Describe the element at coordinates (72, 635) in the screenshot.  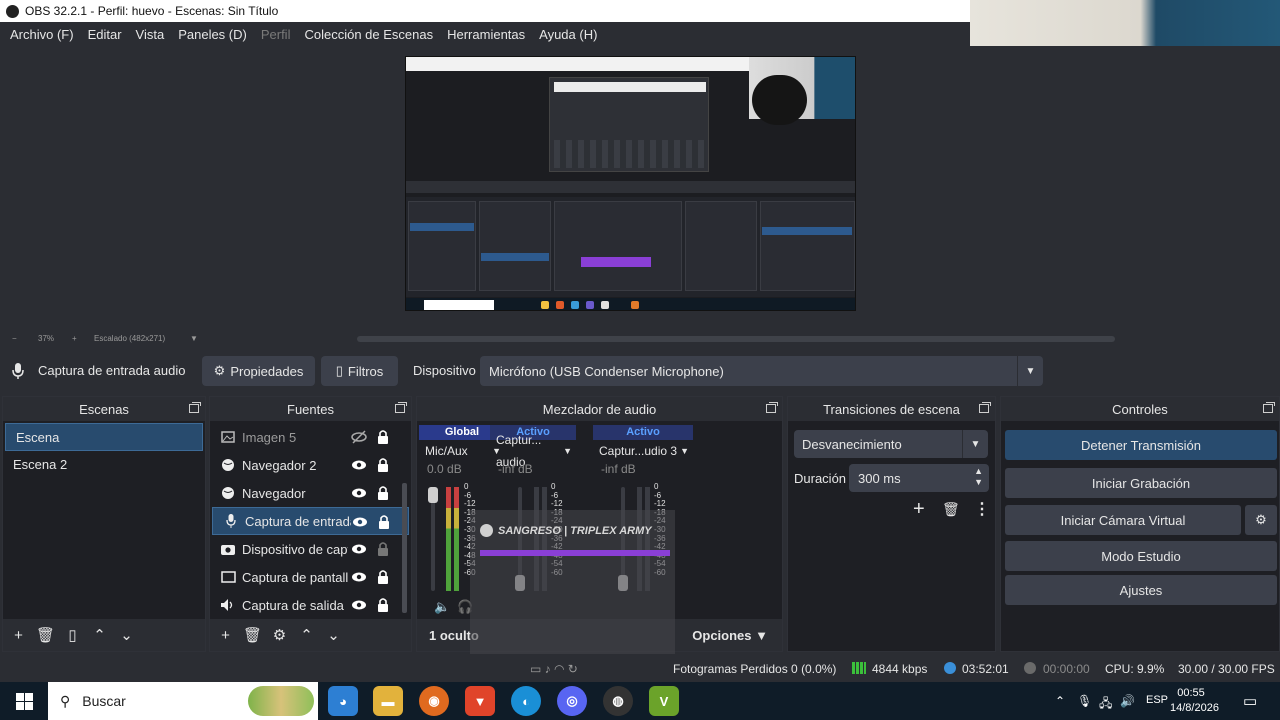
I see `filter-icon: ▯` at that location.